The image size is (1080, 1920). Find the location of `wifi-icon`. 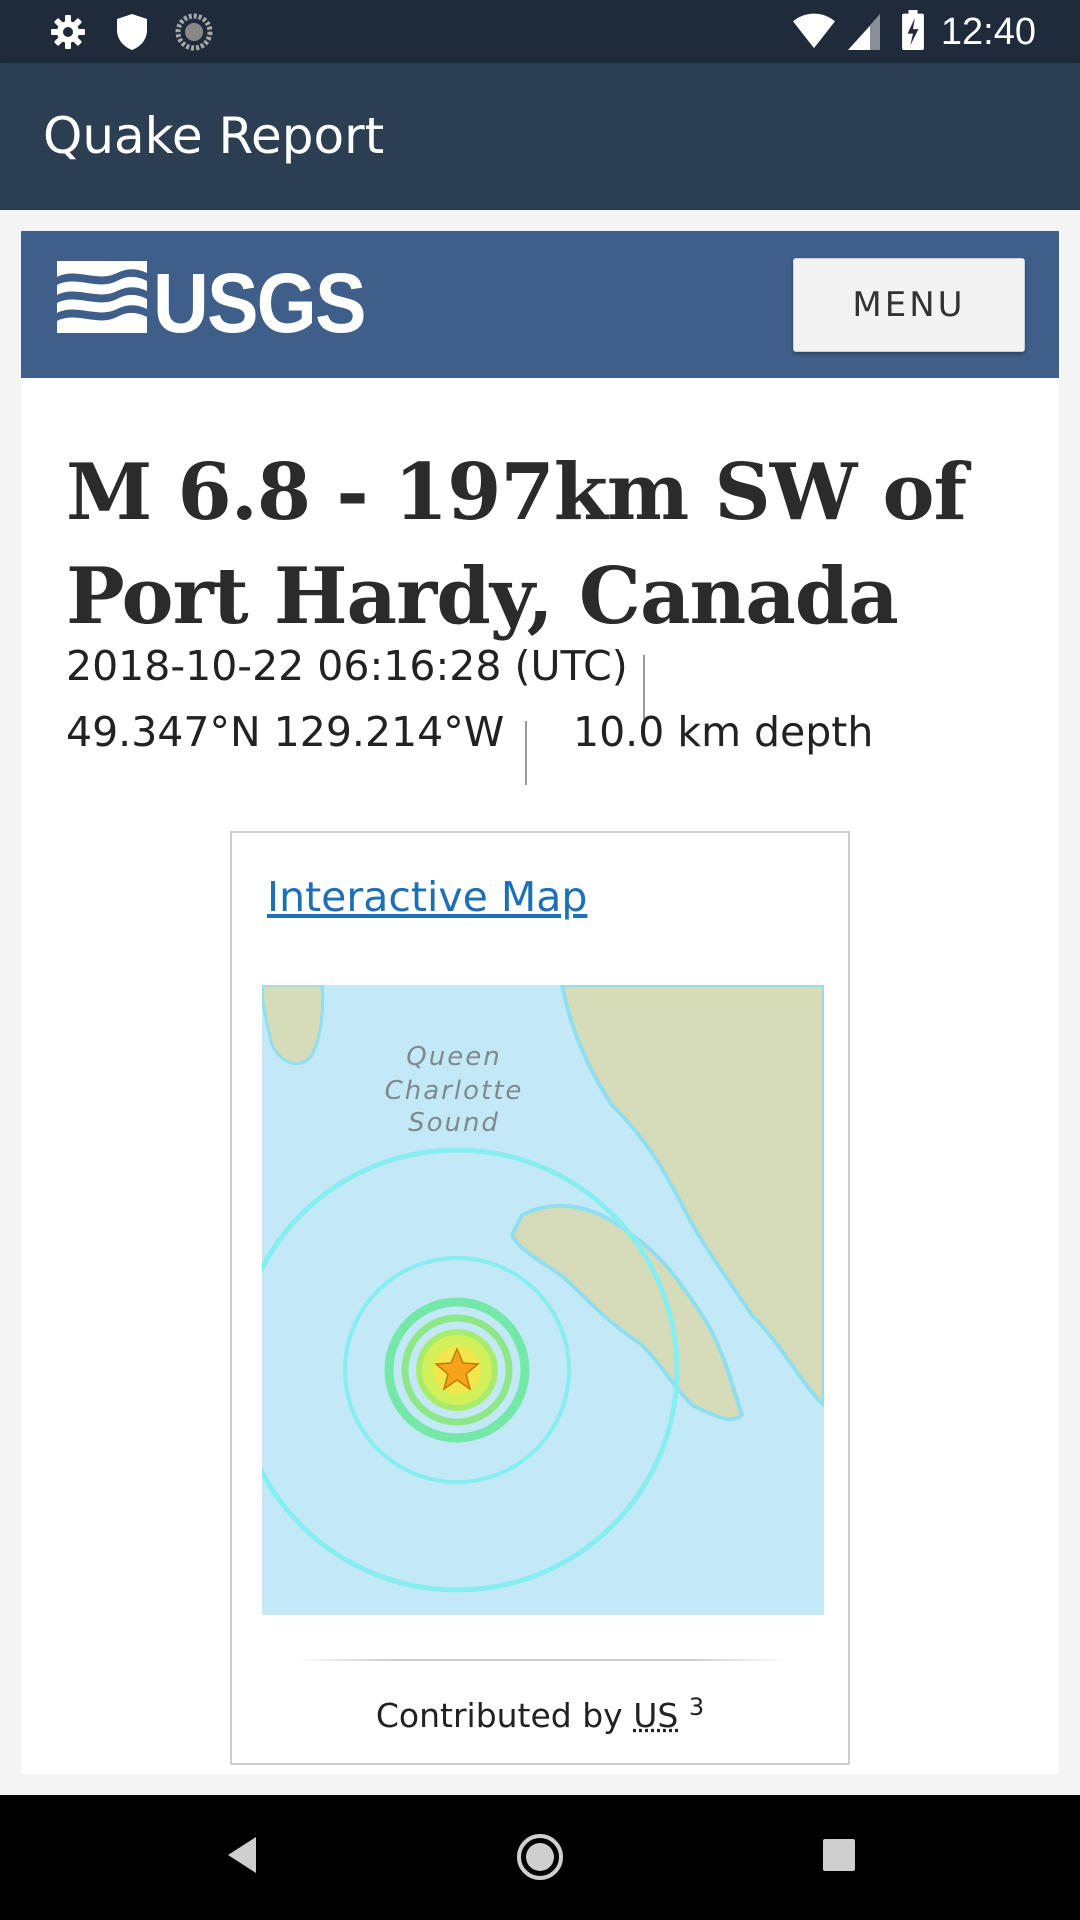

wifi-icon is located at coordinates (814, 31).